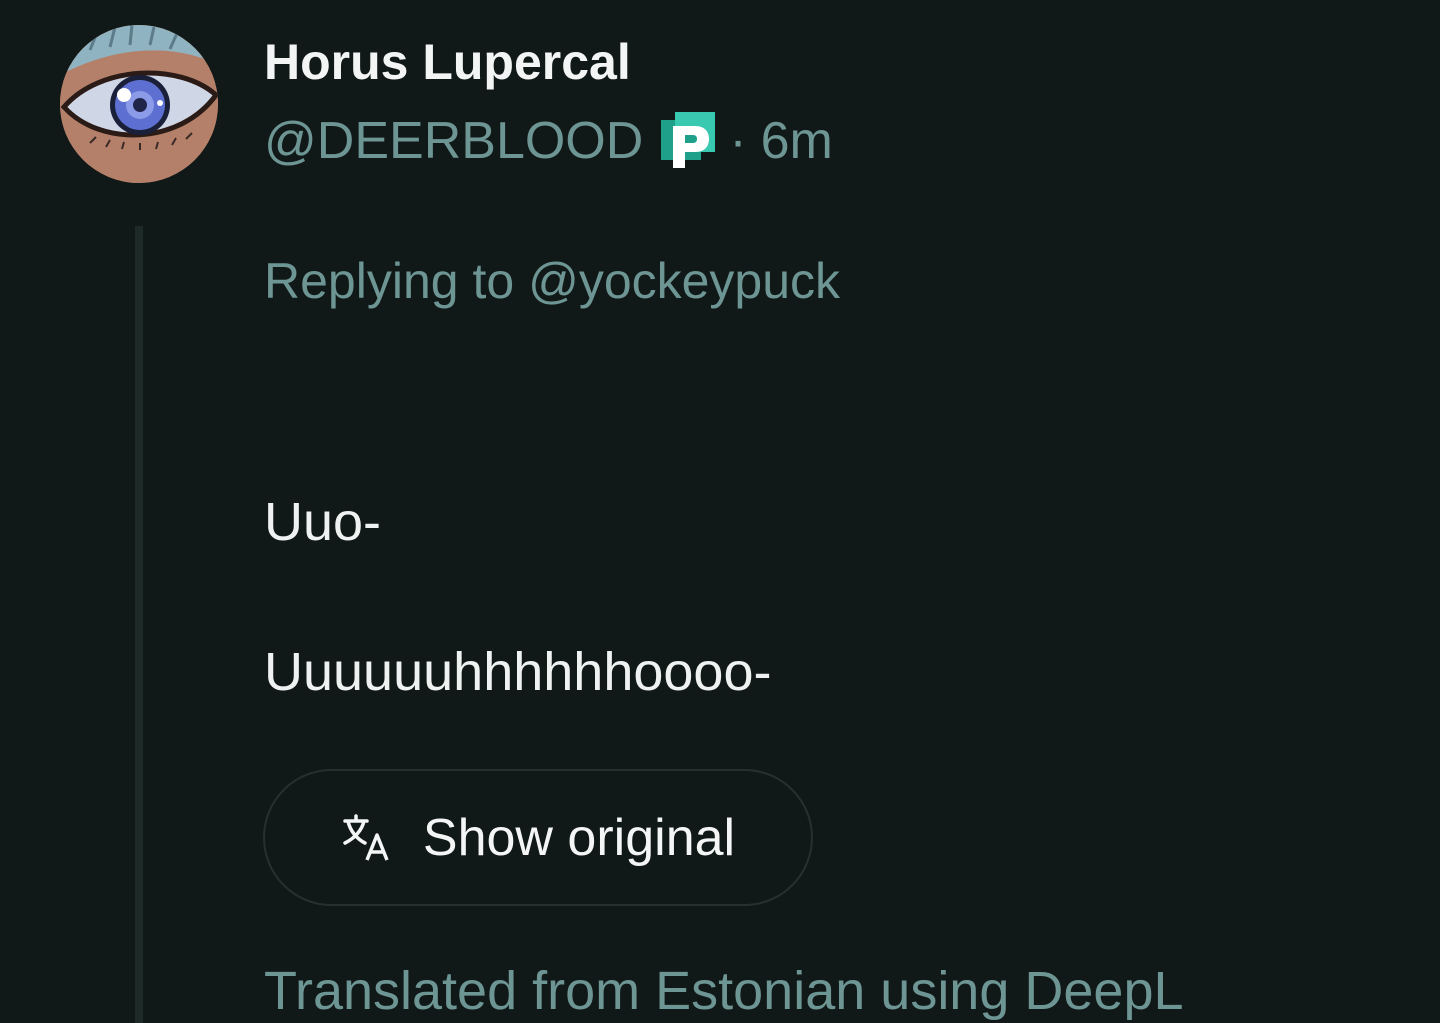 The width and height of the screenshot is (1440, 1023). Describe the element at coordinates (323, 522) in the screenshot. I see `post-text-line-1: Uuo-` at that location.